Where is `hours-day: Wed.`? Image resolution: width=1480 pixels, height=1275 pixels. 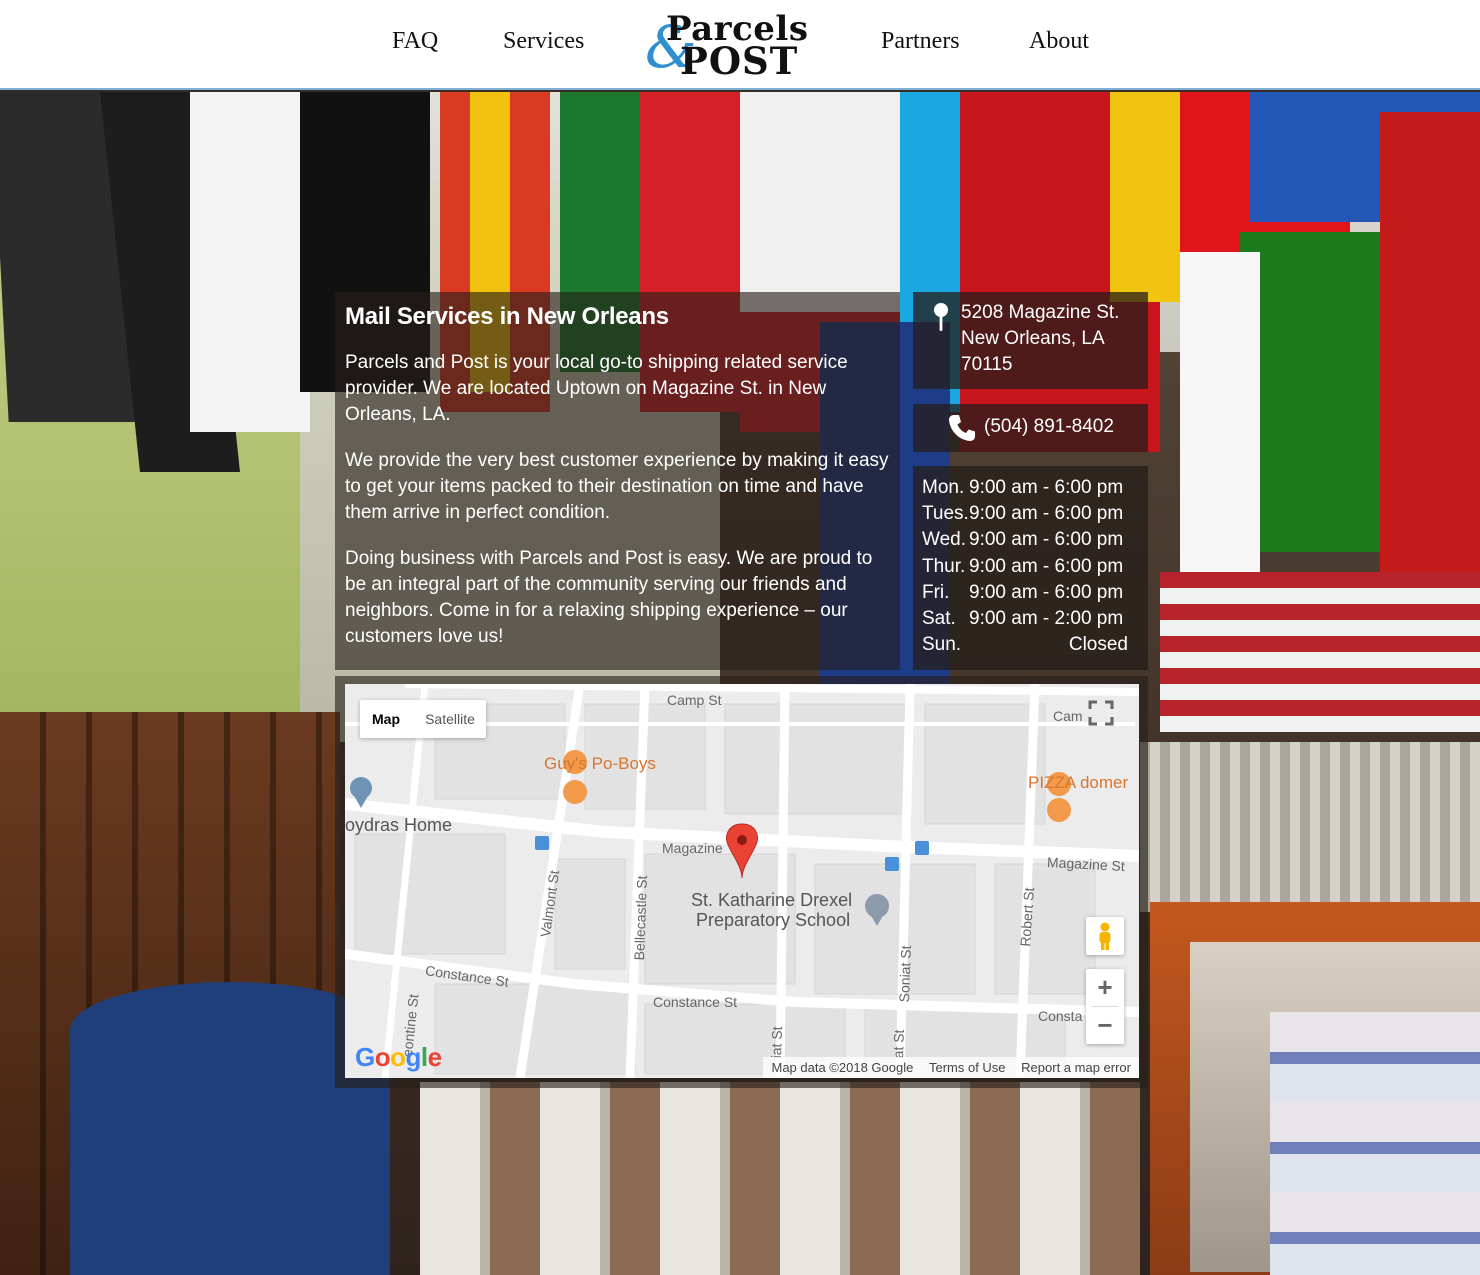
hours-day: Wed. is located at coordinates (944, 540).